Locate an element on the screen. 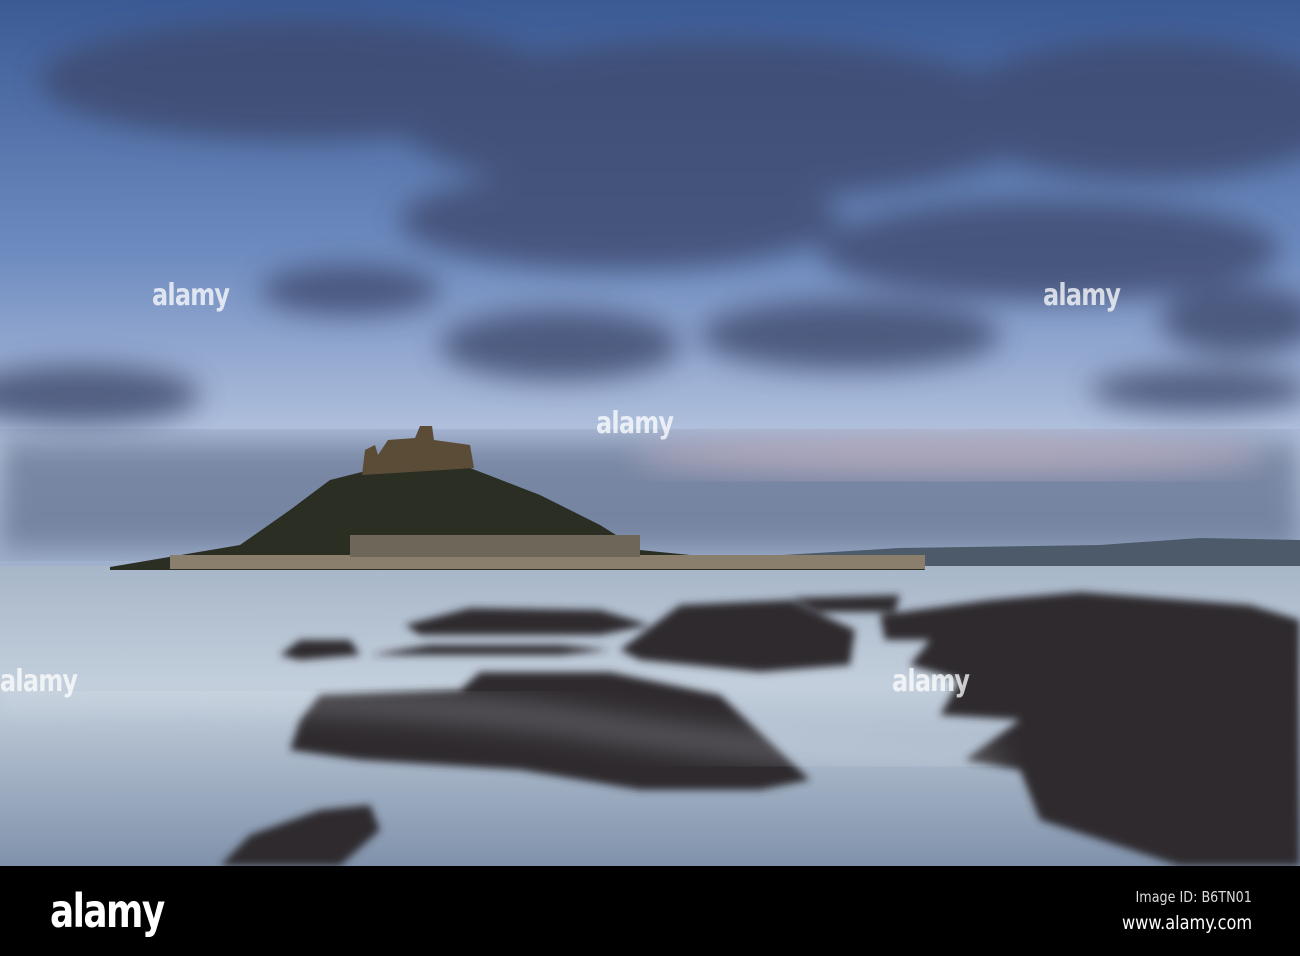 This screenshot has height=956, width=1300. footer-bar: alamy Image ID: B6TN01 www.alamy.com is located at coordinates (650, 911).